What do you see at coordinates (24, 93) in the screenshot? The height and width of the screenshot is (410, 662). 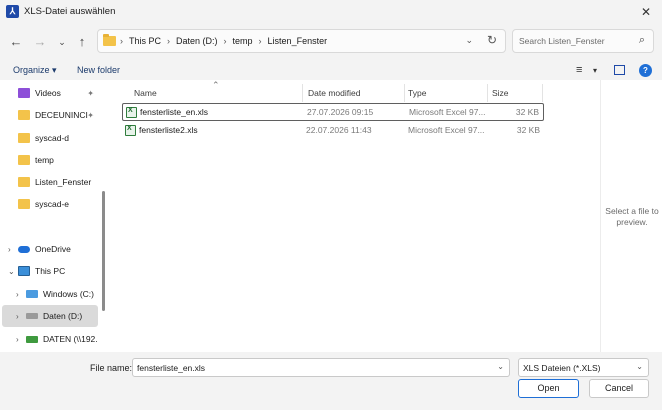 I see `videos-icon` at bounding box center [24, 93].